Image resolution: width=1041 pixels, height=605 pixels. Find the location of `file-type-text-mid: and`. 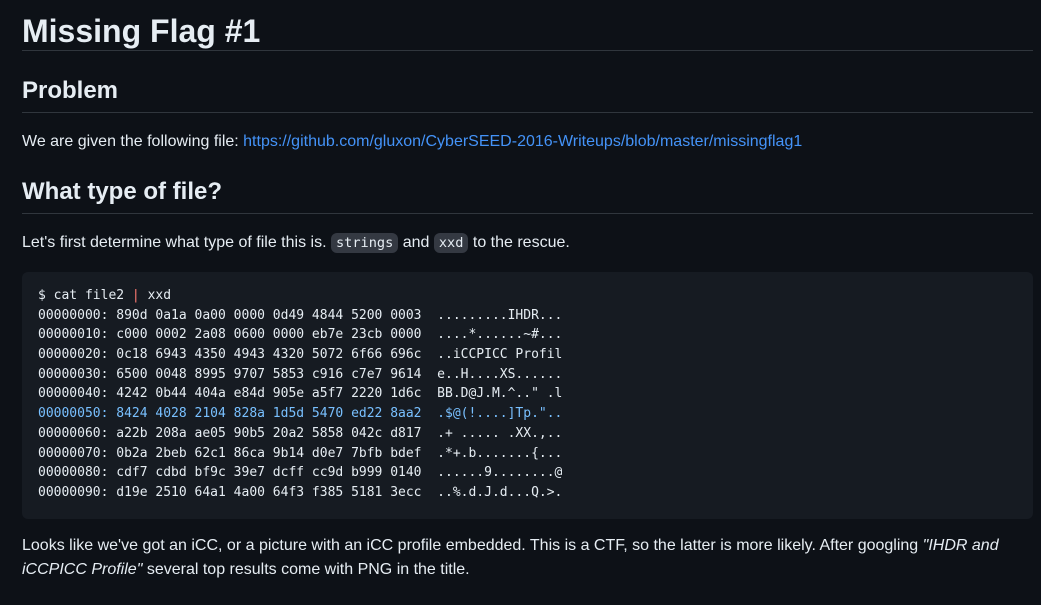

file-type-text-mid: and is located at coordinates (416, 242).